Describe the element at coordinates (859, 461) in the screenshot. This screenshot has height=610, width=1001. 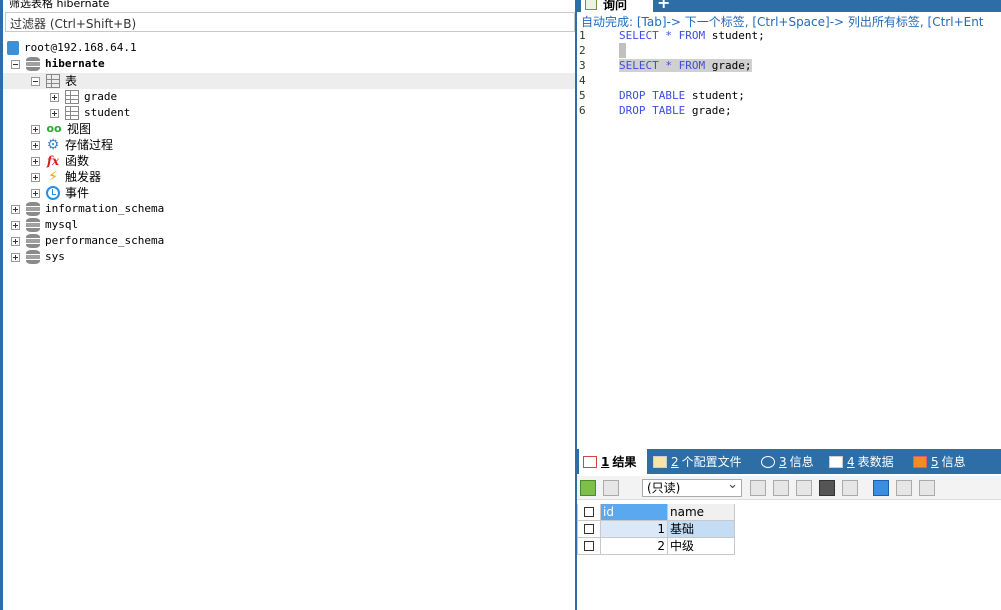
I see `tab-table-data: 4 表数据` at that location.